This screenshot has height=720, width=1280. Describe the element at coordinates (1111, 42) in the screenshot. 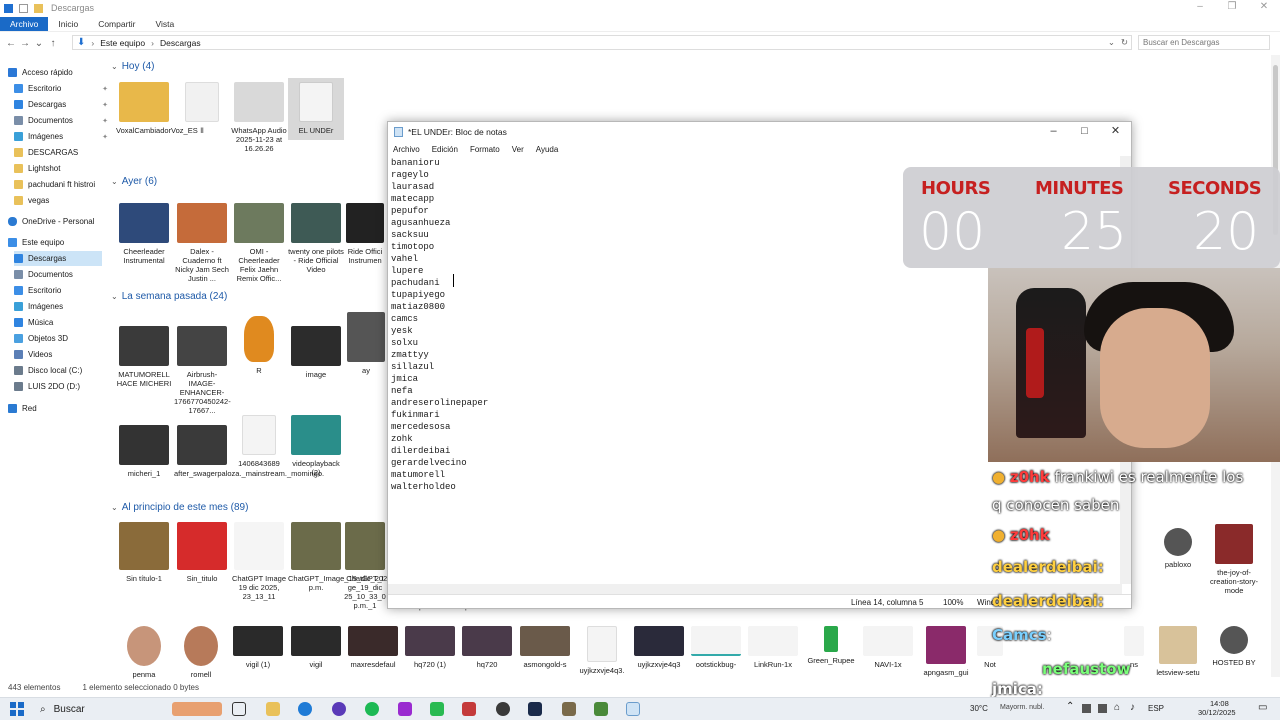

I see `address-dropdown-icon: ⌄` at that location.